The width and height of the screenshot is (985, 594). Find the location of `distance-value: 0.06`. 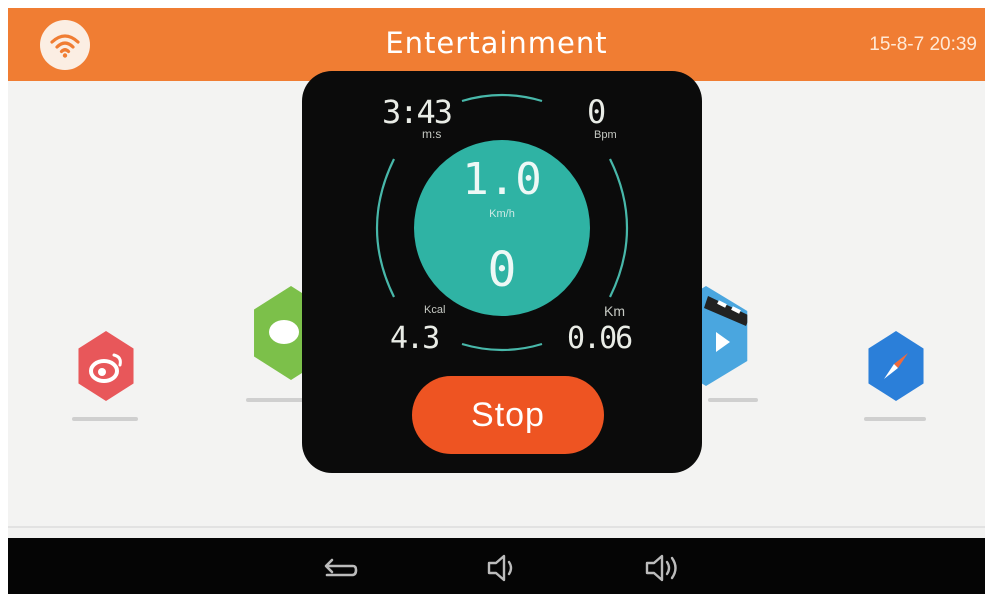

distance-value: 0.06 is located at coordinates (600, 338).